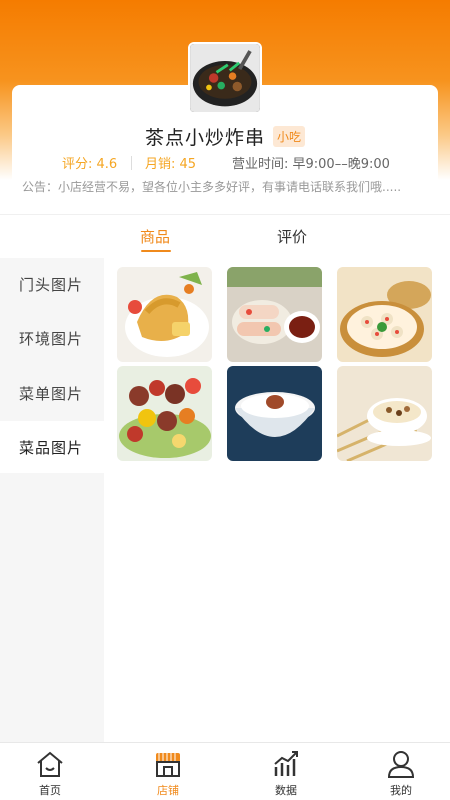 The height and width of the screenshot is (800, 450). Describe the element at coordinates (204, 138) in the screenshot. I see `shop-name: 茶点小炒炸串` at that location.